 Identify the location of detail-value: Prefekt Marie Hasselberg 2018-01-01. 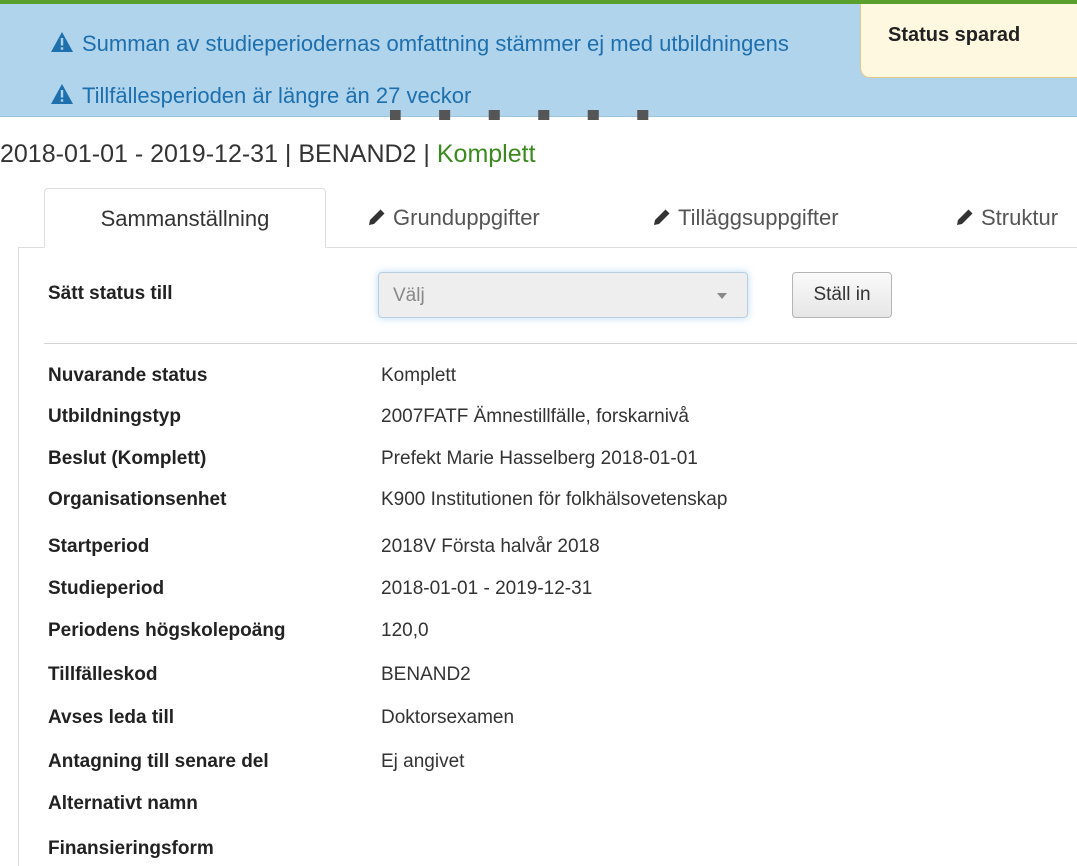
(539, 458).